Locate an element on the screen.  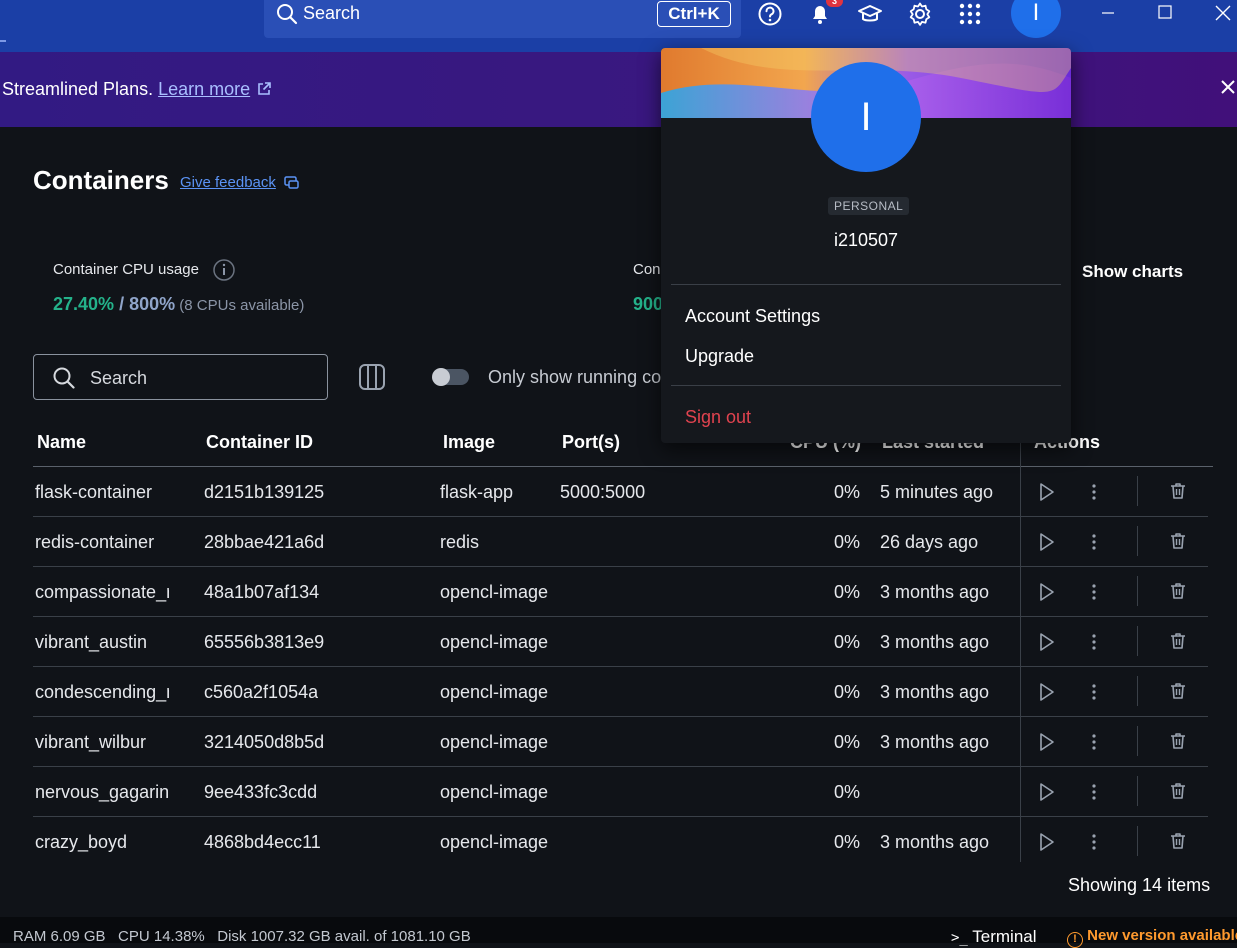
upgrade-item: Upgrade is located at coordinates (719, 356).